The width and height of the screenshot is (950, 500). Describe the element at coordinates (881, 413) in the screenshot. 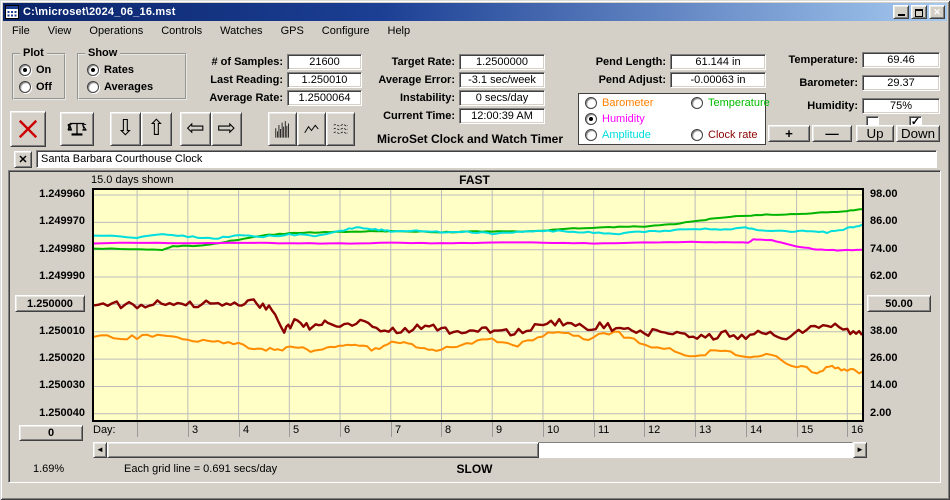

I see `right-axis-tick-label: 2.00` at that location.